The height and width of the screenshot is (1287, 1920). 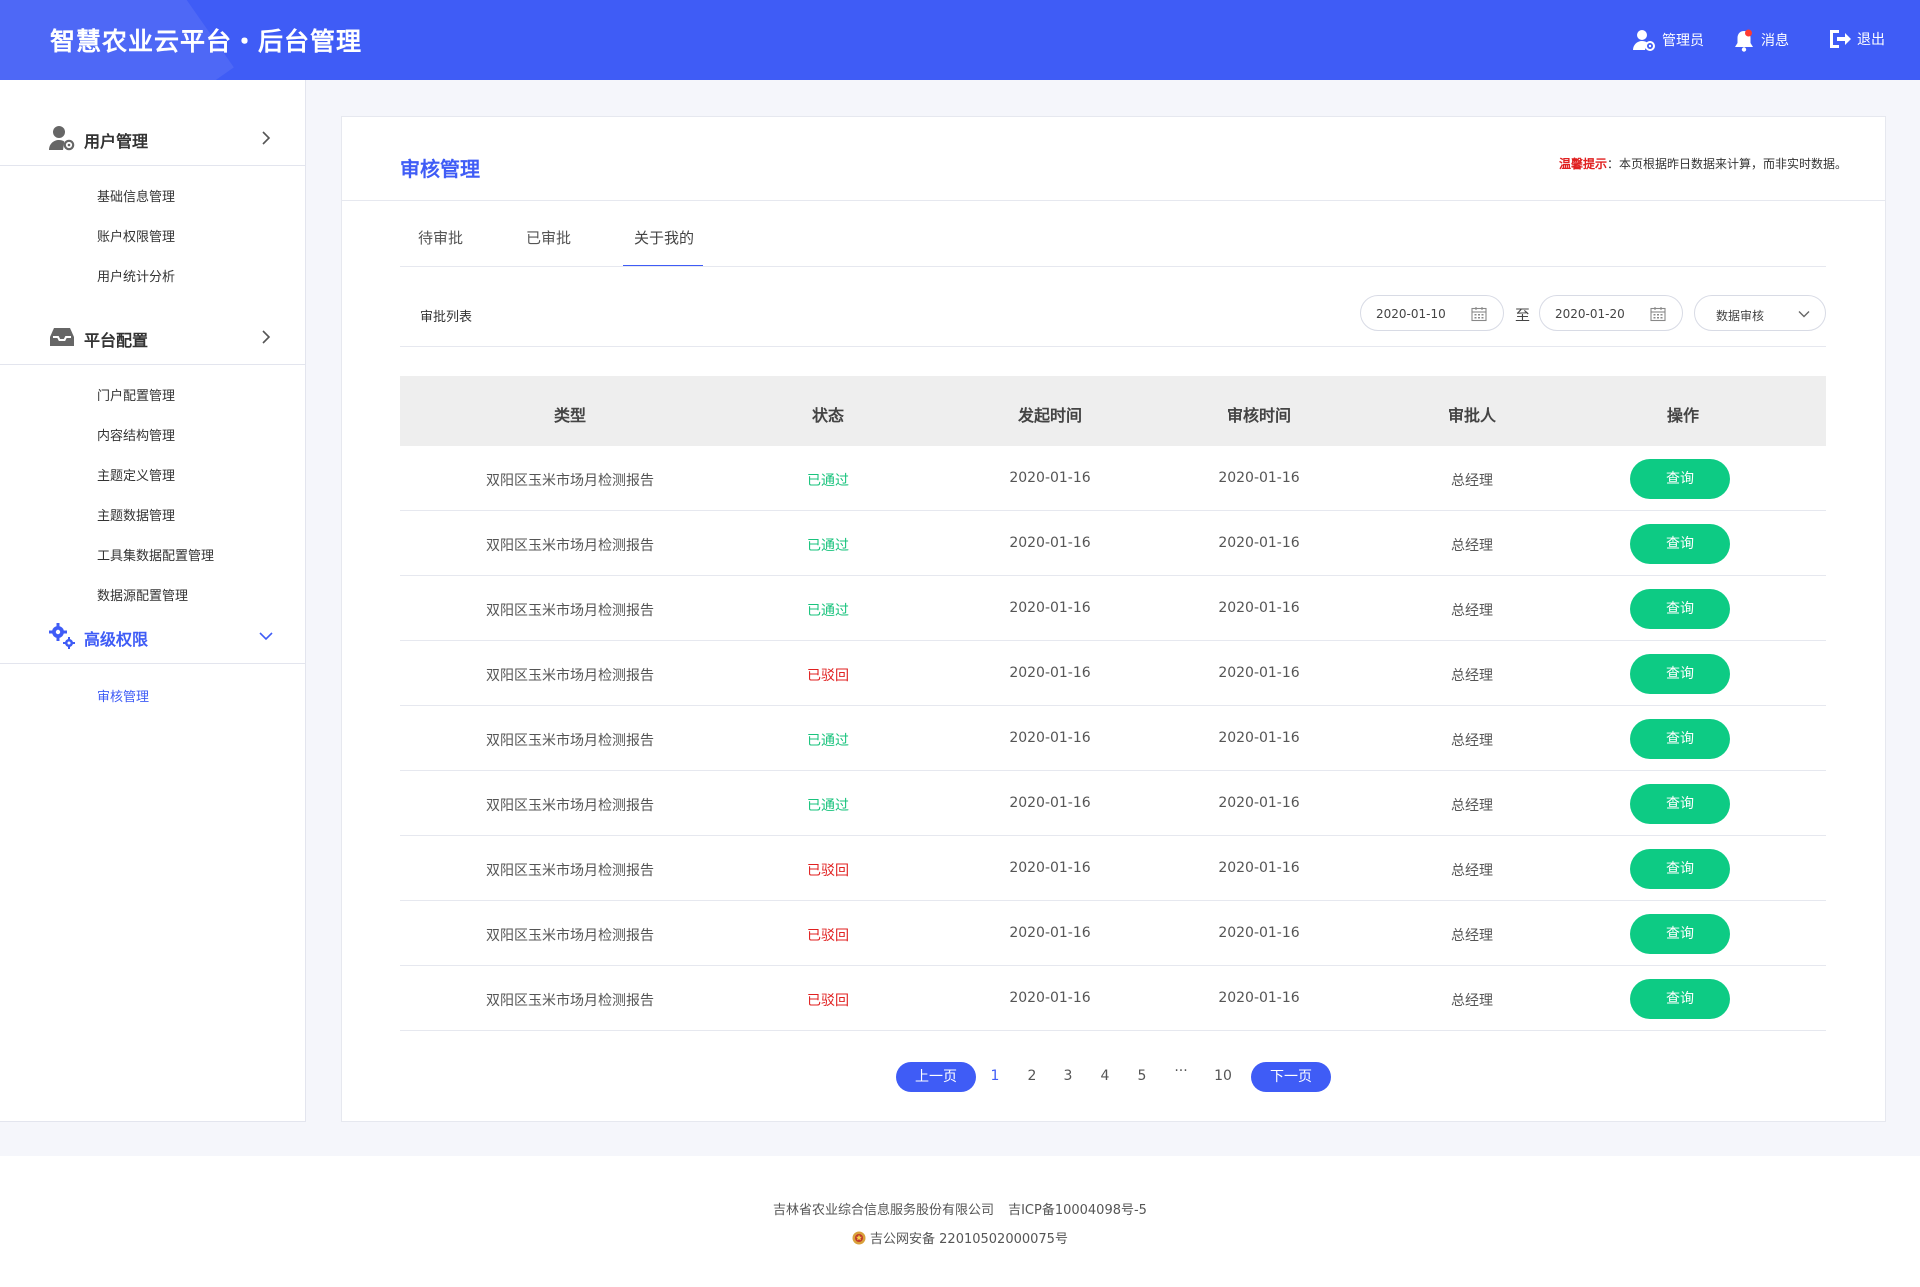 I want to click on sidebar-item-toolset-data-config: 工具集数据配置管理, so click(x=155, y=554).